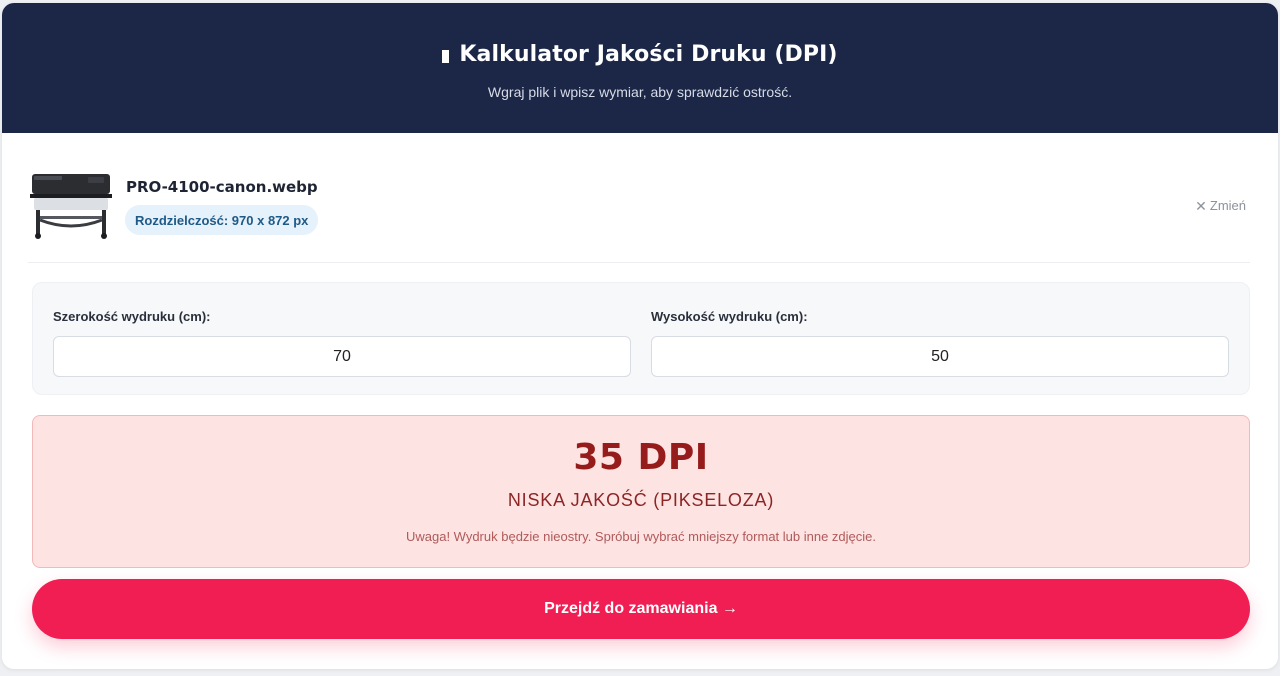 The height and width of the screenshot is (676, 1280). Describe the element at coordinates (1201, 205) in the screenshot. I see `close-icon: ✕` at that location.